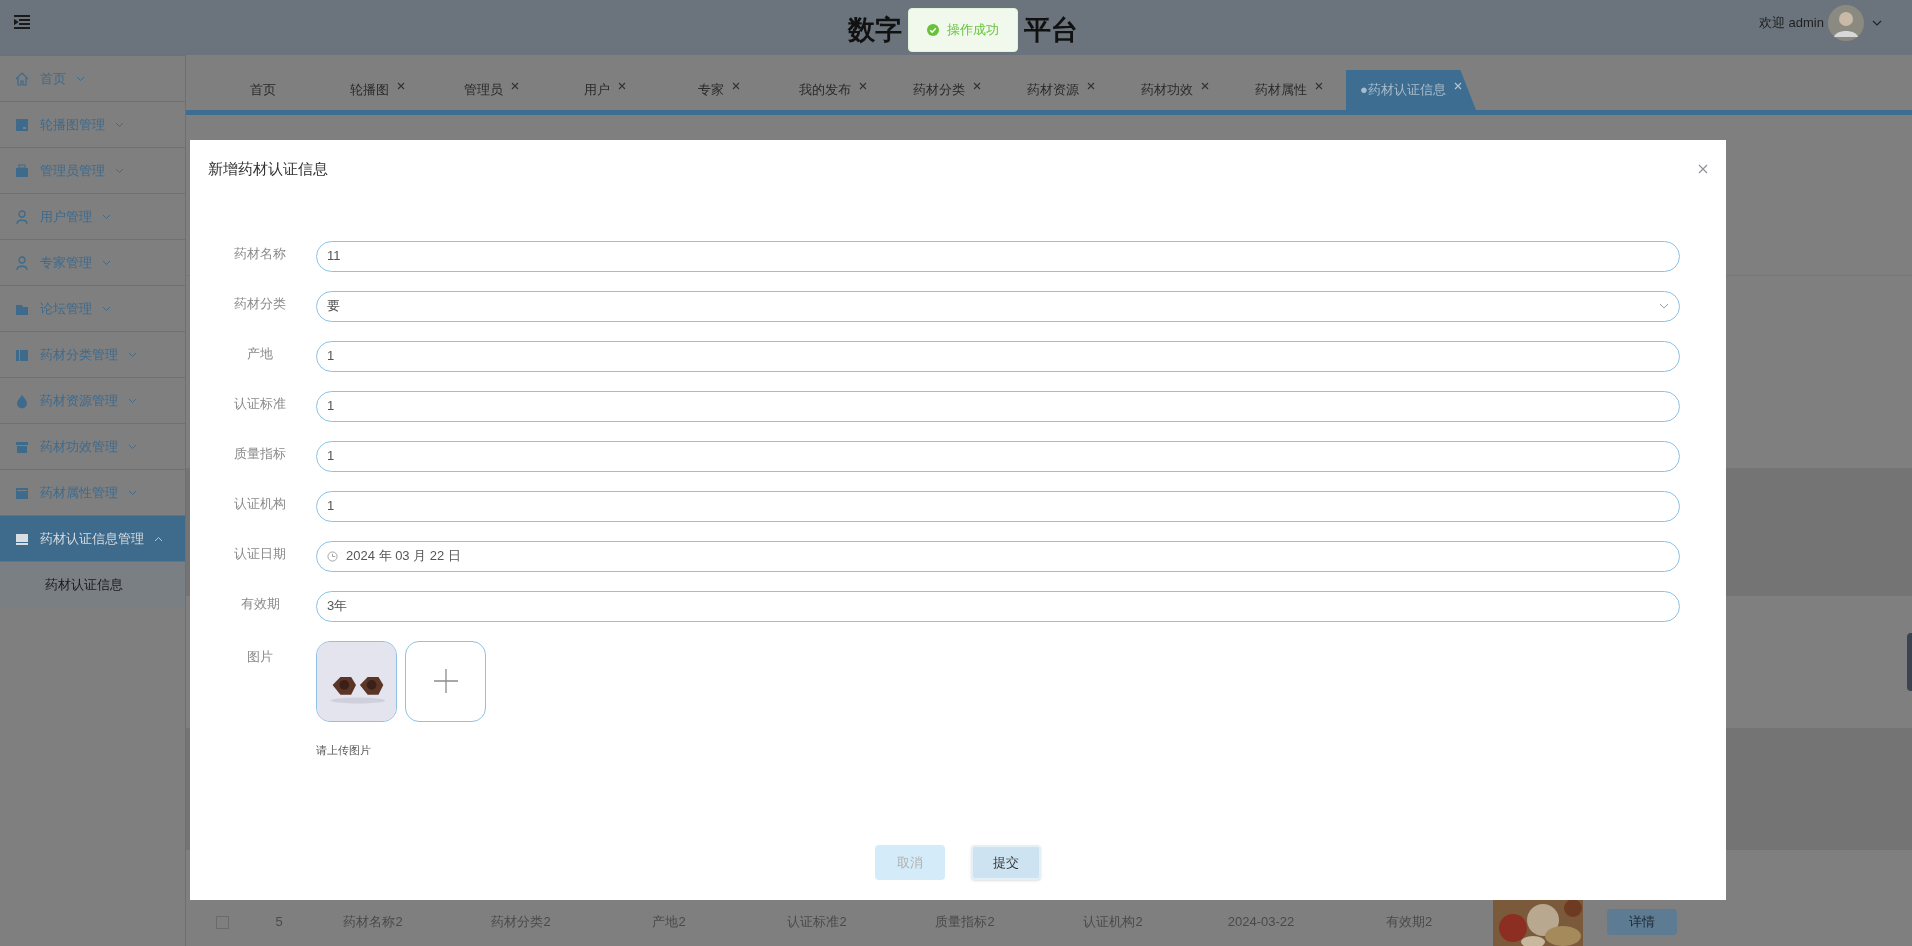 The image size is (1912, 946). I want to click on field-label: 认证标准, so click(260, 404).